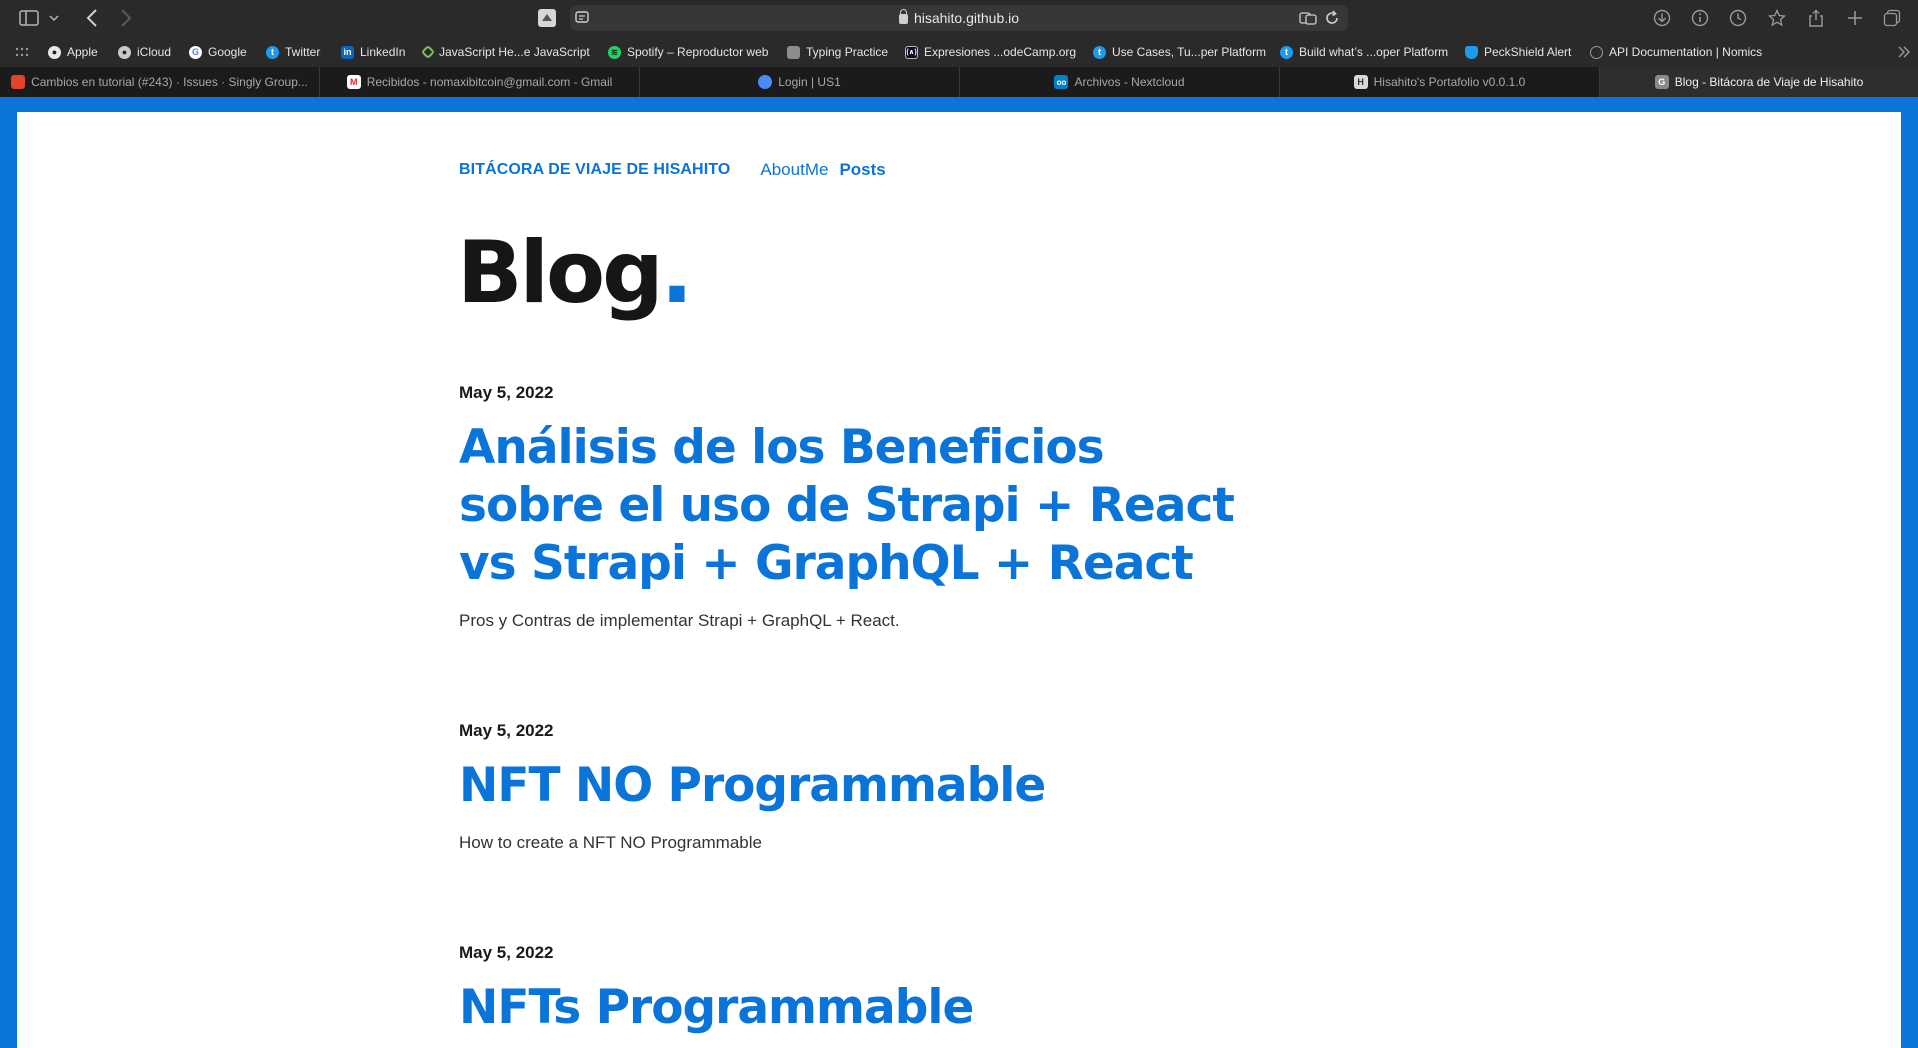 This screenshot has width=1918, height=1048. Describe the element at coordinates (1061, 82) in the screenshot. I see `nextcloud-icon: oo` at that location.